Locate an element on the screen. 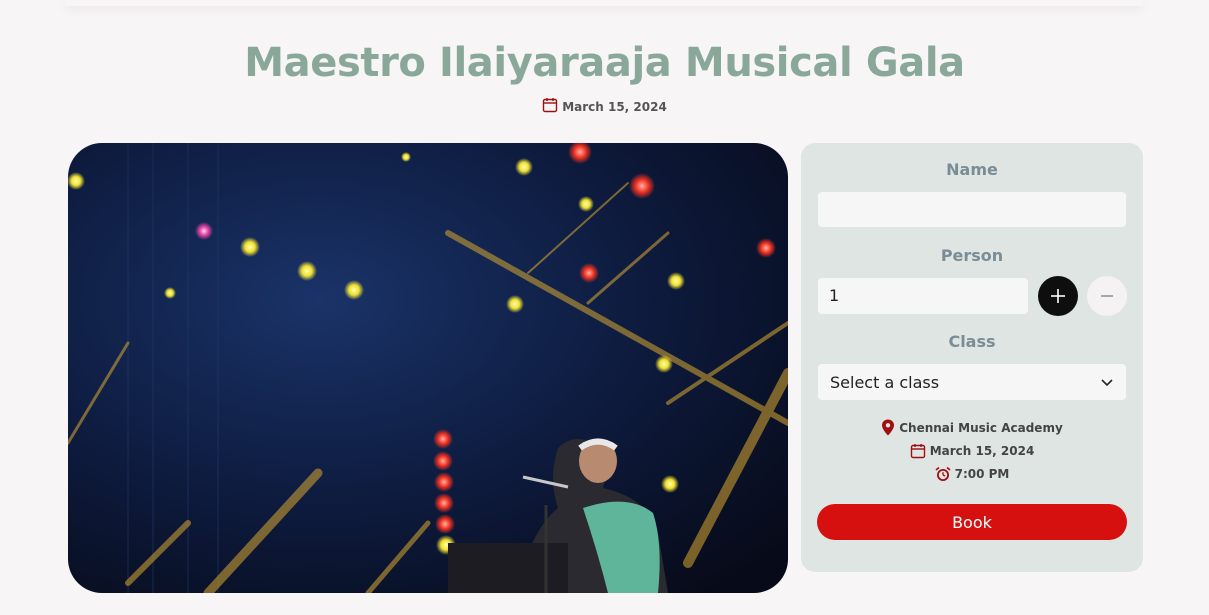 This screenshot has width=1209, height=615. date-info: March 15, 2024 is located at coordinates (972, 451).